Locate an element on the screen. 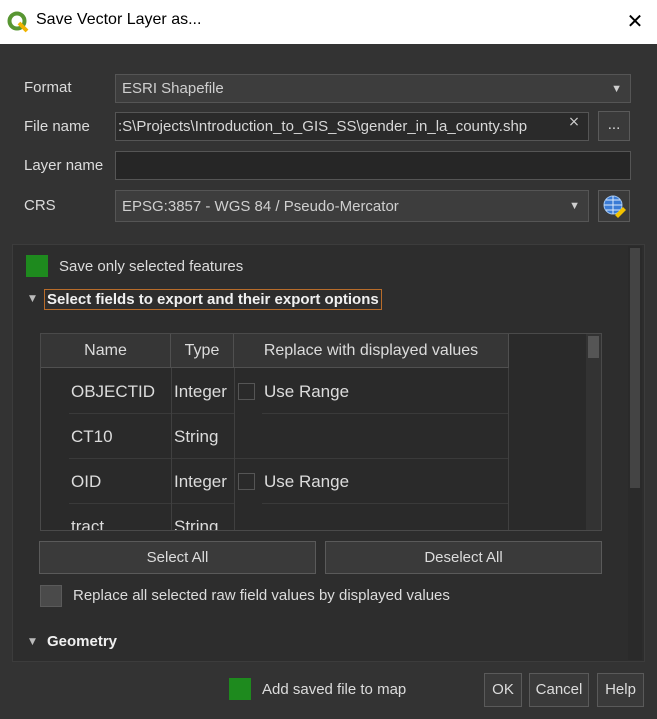  table-row-name: OBJECTID is located at coordinates (120, 391).